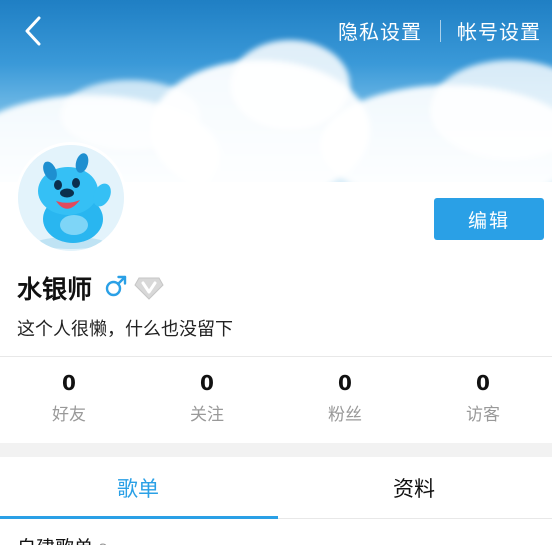  What do you see at coordinates (125, 329) in the screenshot?
I see `signature-text: 这个人很懒，什么也没留下` at bounding box center [125, 329].